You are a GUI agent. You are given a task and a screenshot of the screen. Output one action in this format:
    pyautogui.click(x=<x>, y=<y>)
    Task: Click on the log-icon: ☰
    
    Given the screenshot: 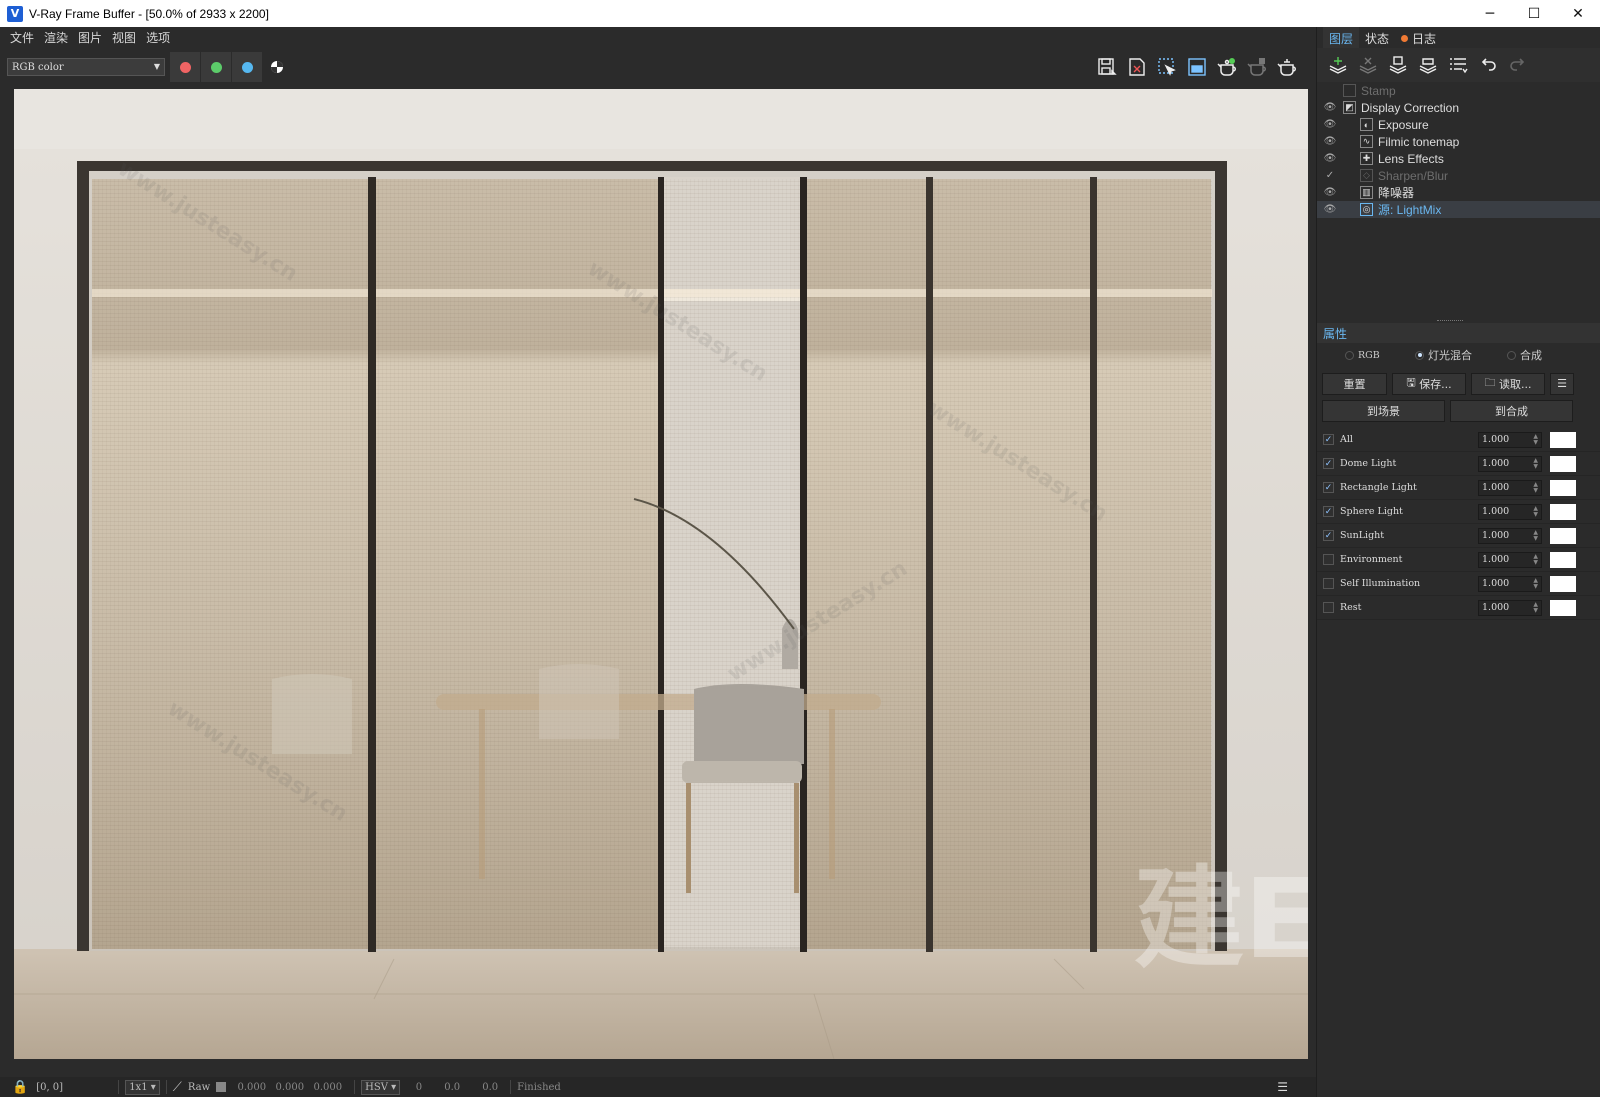 What is the action you would take?
    pyautogui.click(x=1282, y=1087)
    